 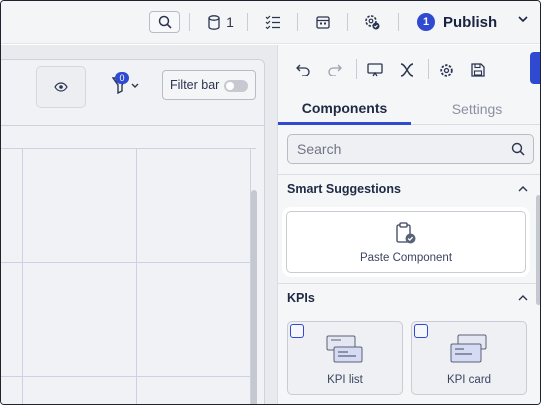 I want to click on present-button, so click(x=375, y=70).